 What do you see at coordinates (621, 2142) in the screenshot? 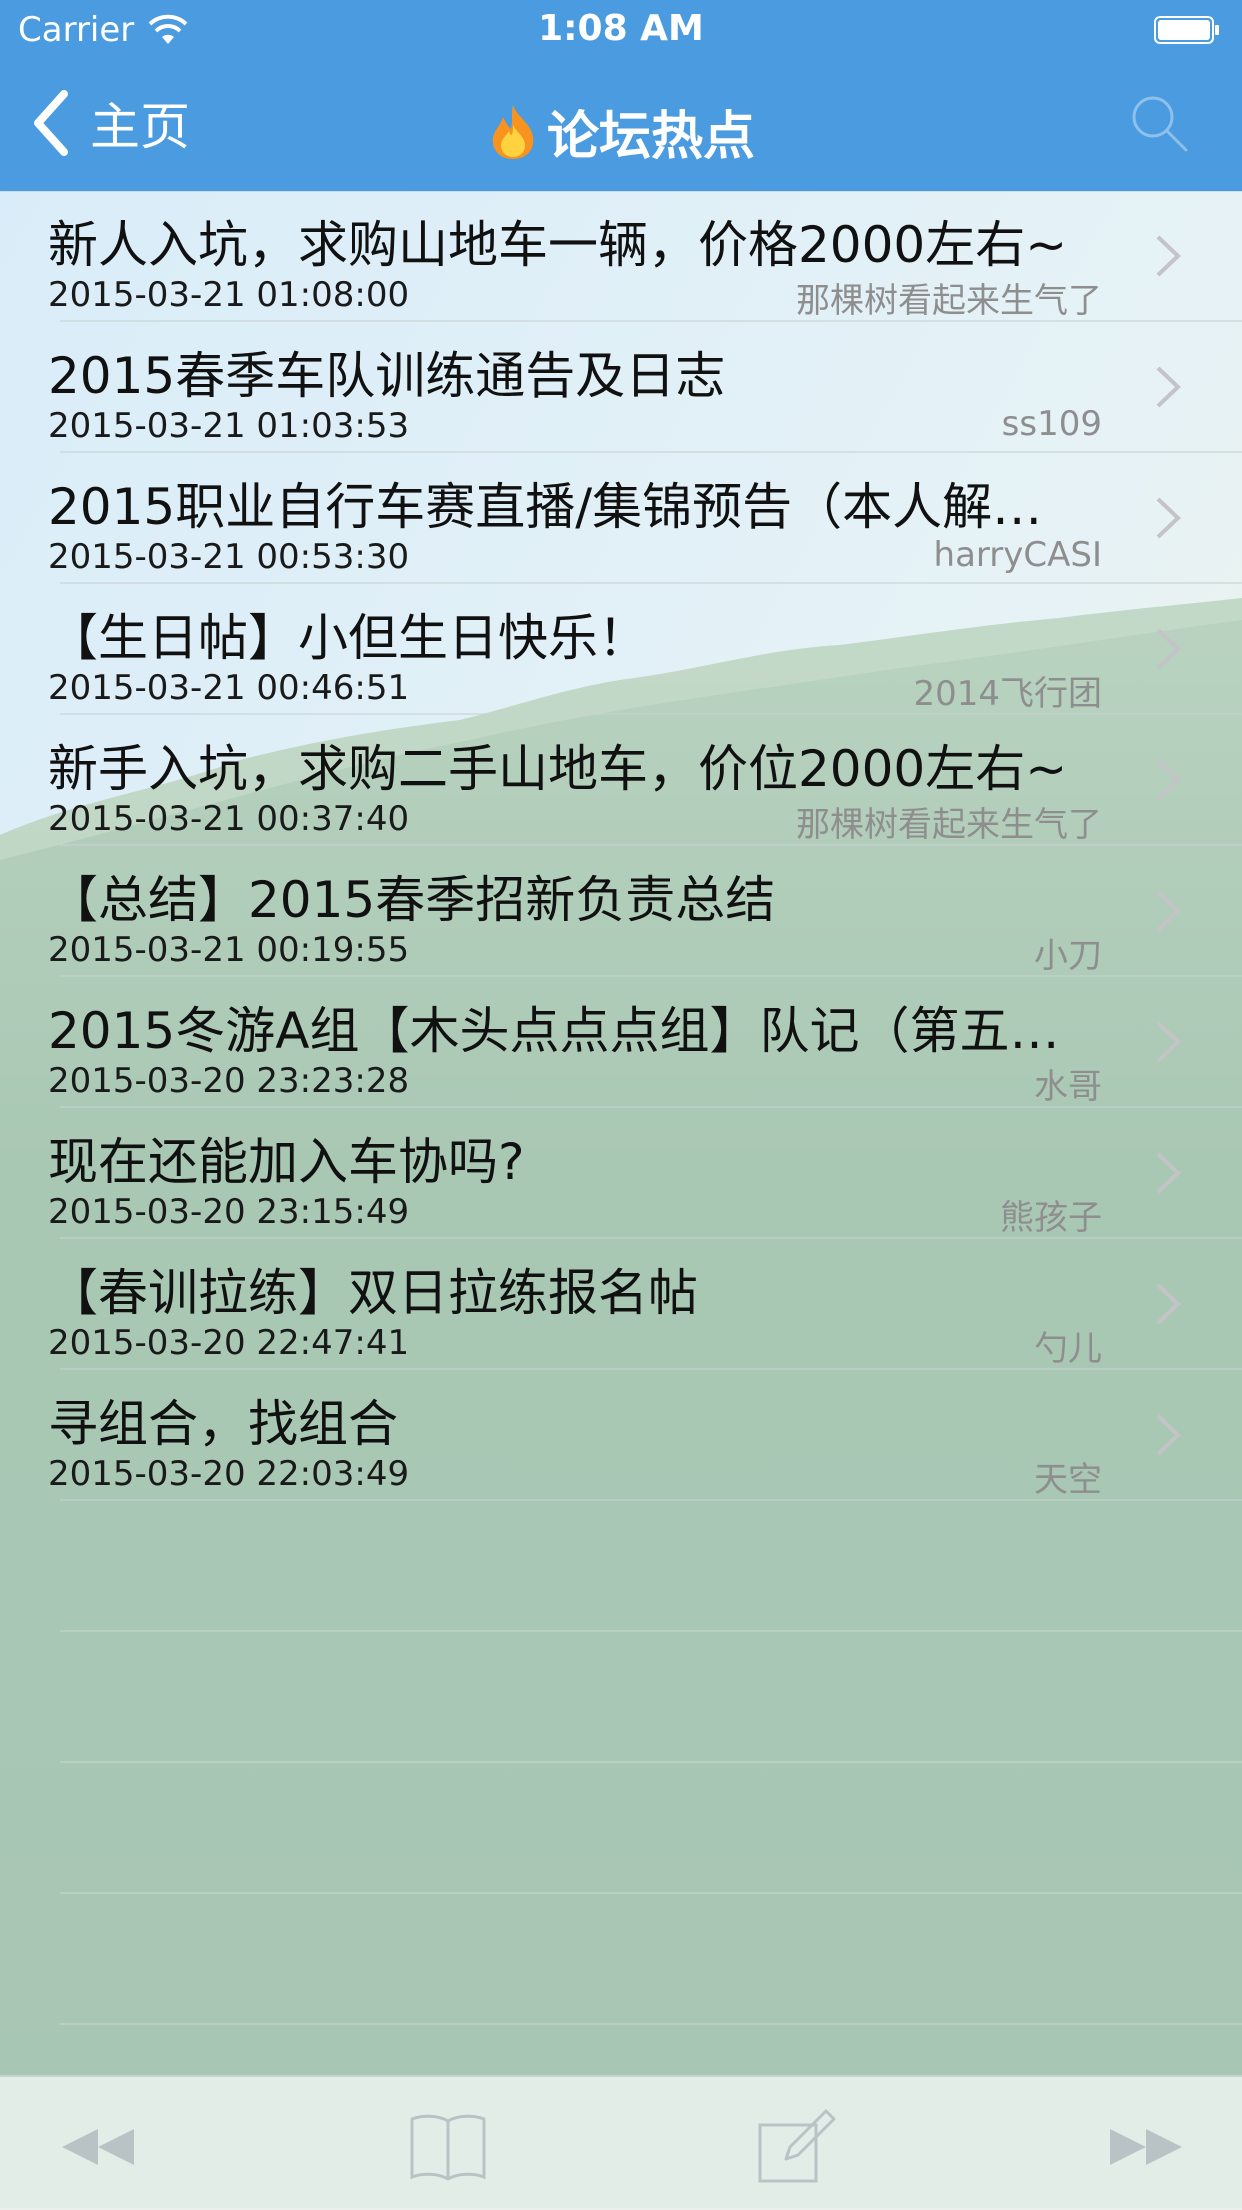
I see `bottom-toolbar` at bounding box center [621, 2142].